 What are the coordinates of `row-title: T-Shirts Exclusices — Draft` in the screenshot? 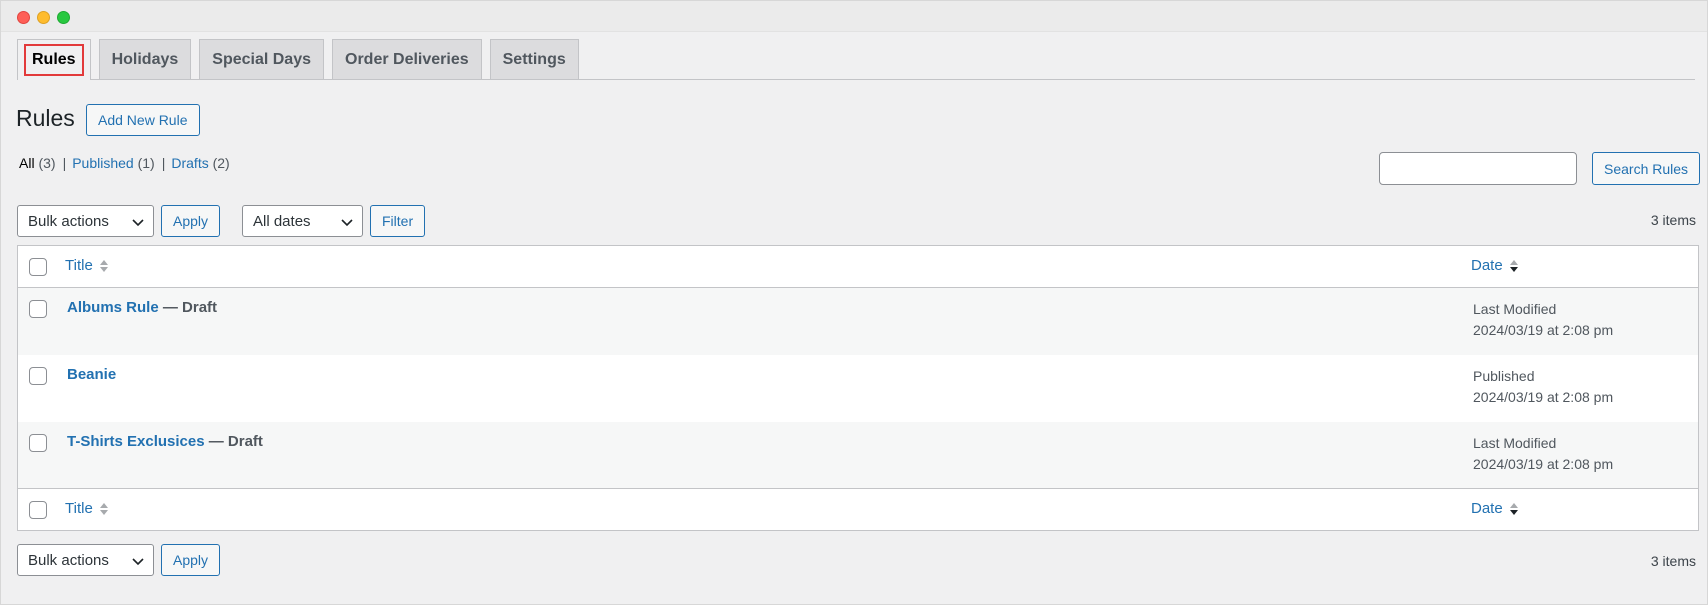 It's located at (165, 441).